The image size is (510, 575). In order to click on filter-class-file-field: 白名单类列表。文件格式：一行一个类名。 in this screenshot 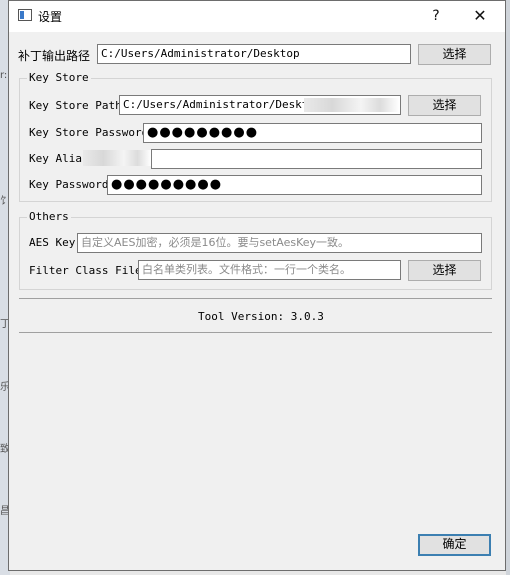, I will do `click(269, 270)`.